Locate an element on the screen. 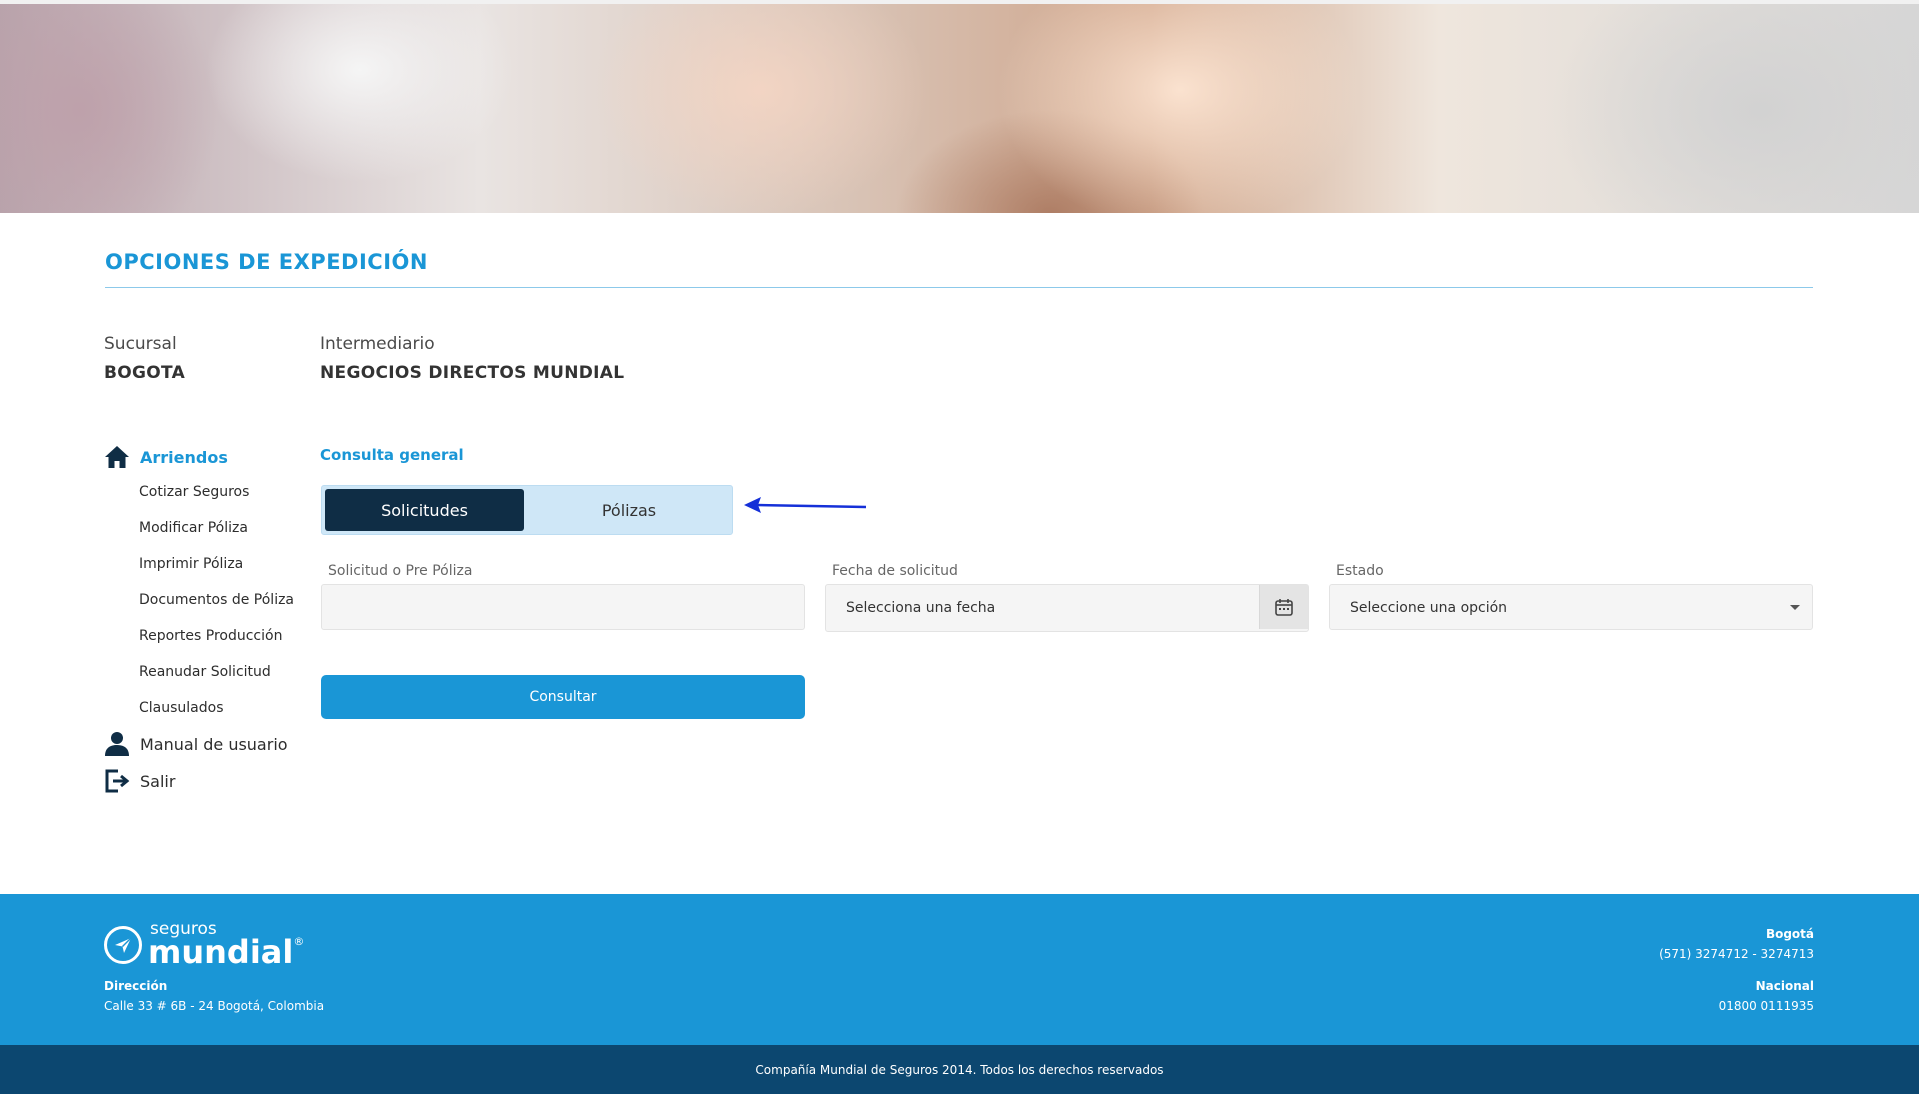 This screenshot has height=1094, width=1919. calendar-button is located at coordinates (1283, 607).